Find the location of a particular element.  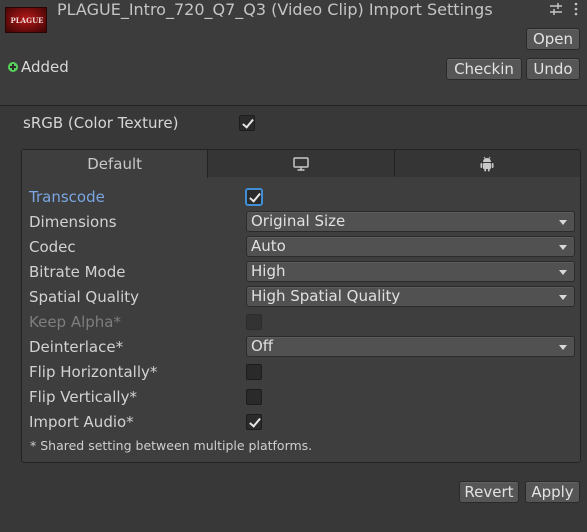

tab-default-label: Default is located at coordinates (115, 164).